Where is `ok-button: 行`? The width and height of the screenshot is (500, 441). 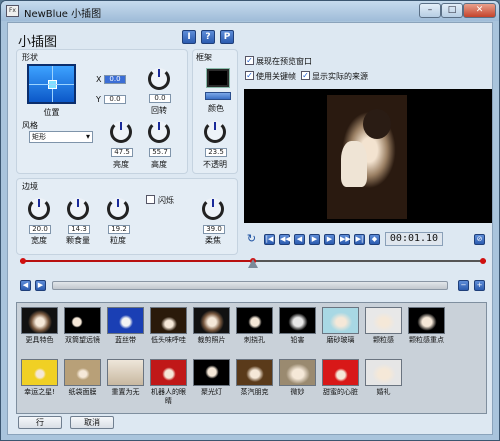 ok-button: 行 is located at coordinates (40, 422).